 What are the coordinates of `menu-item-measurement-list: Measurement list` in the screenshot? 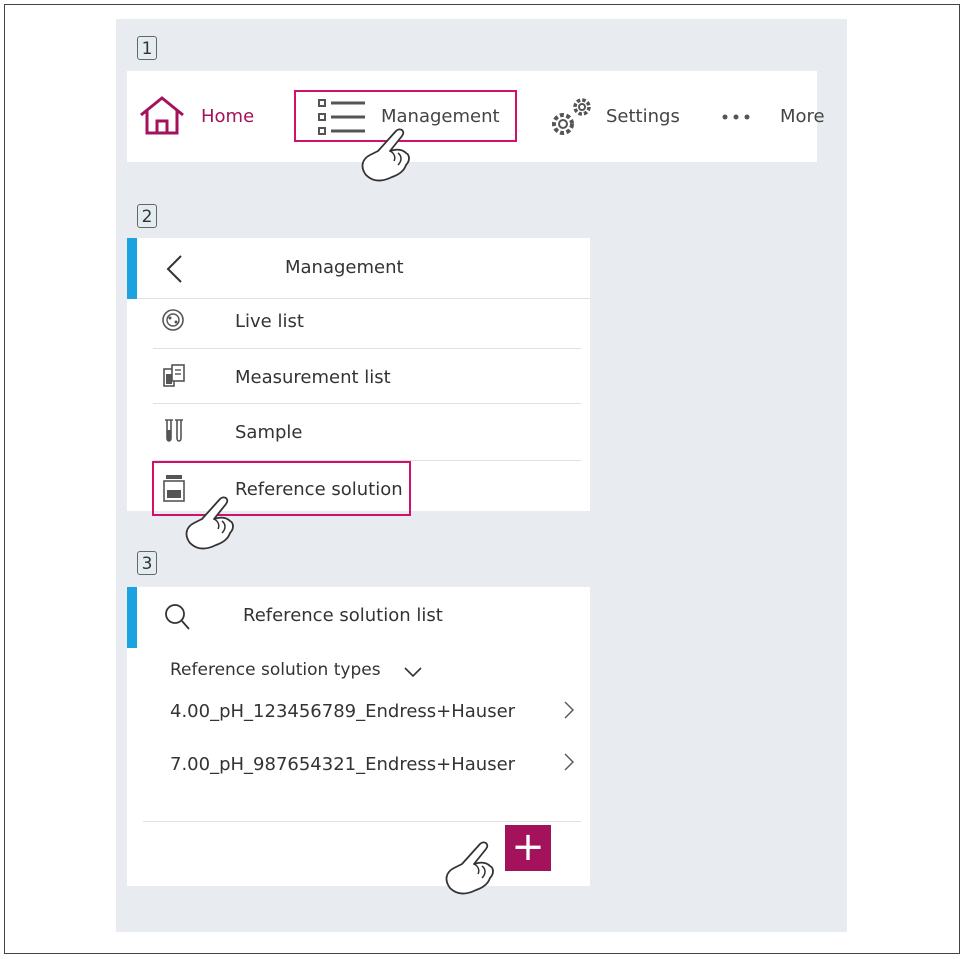 It's located at (313, 377).